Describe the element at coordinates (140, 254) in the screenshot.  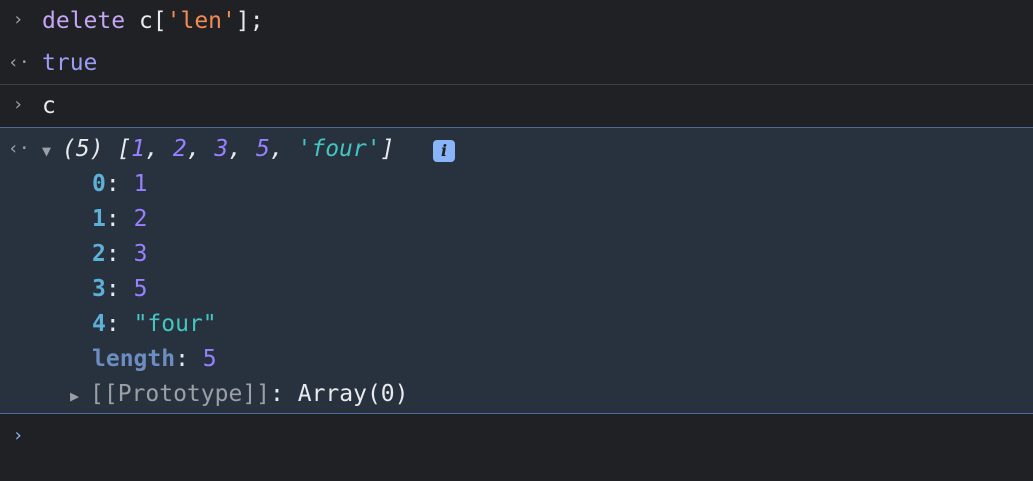
I see `property-value: 3` at that location.